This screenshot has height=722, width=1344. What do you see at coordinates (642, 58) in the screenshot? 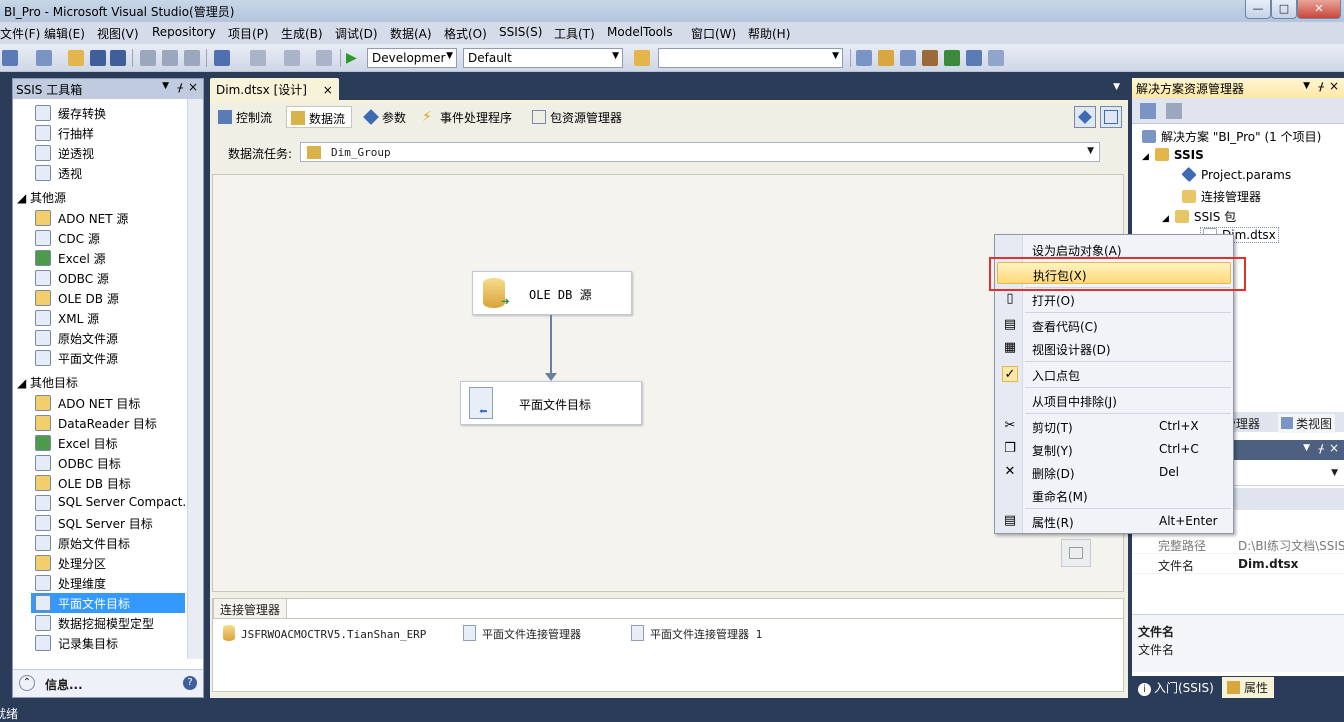
I see `find-in-files-icon` at bounding box center [642, 58].